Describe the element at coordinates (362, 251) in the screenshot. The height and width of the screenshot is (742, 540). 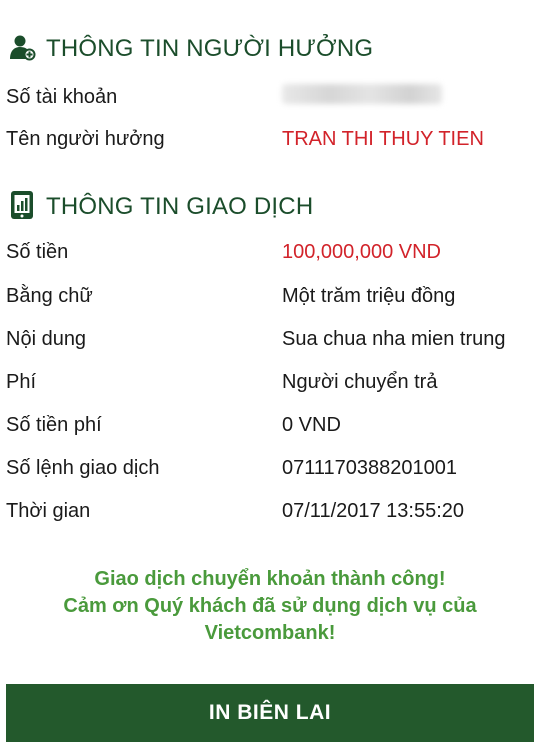
I see `amount-value: 100,000,000 VND` at that location.